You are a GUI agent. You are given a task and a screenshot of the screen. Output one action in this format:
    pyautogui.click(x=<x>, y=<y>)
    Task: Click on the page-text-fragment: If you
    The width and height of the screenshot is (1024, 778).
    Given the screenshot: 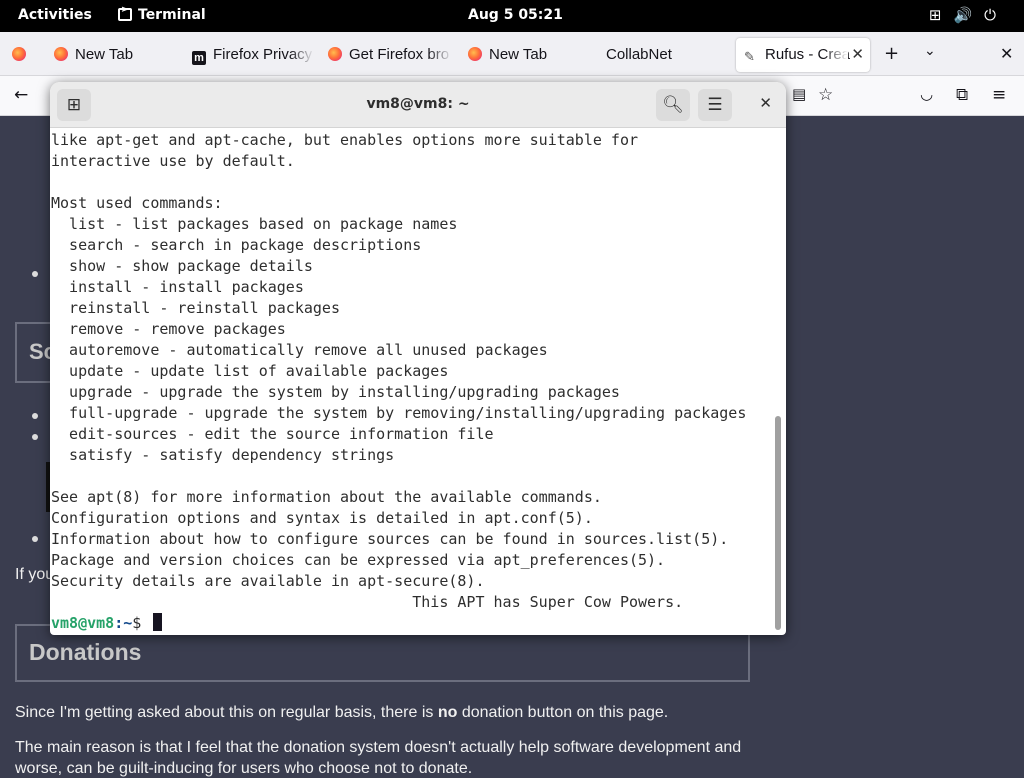 What is the action you would take?
    pyautogui.click(x=35, y=574)
    